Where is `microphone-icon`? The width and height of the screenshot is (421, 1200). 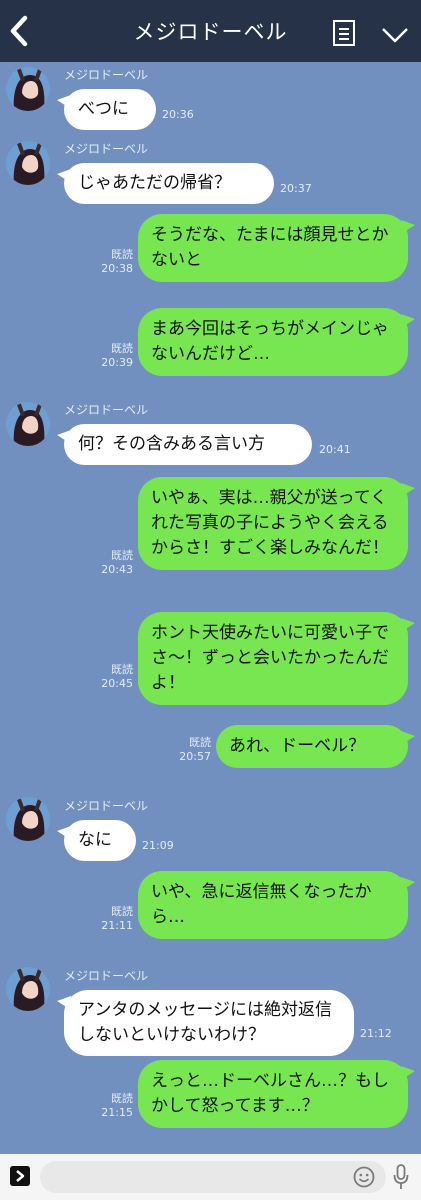 microphone-icon is located at coordinates (401, 1177).